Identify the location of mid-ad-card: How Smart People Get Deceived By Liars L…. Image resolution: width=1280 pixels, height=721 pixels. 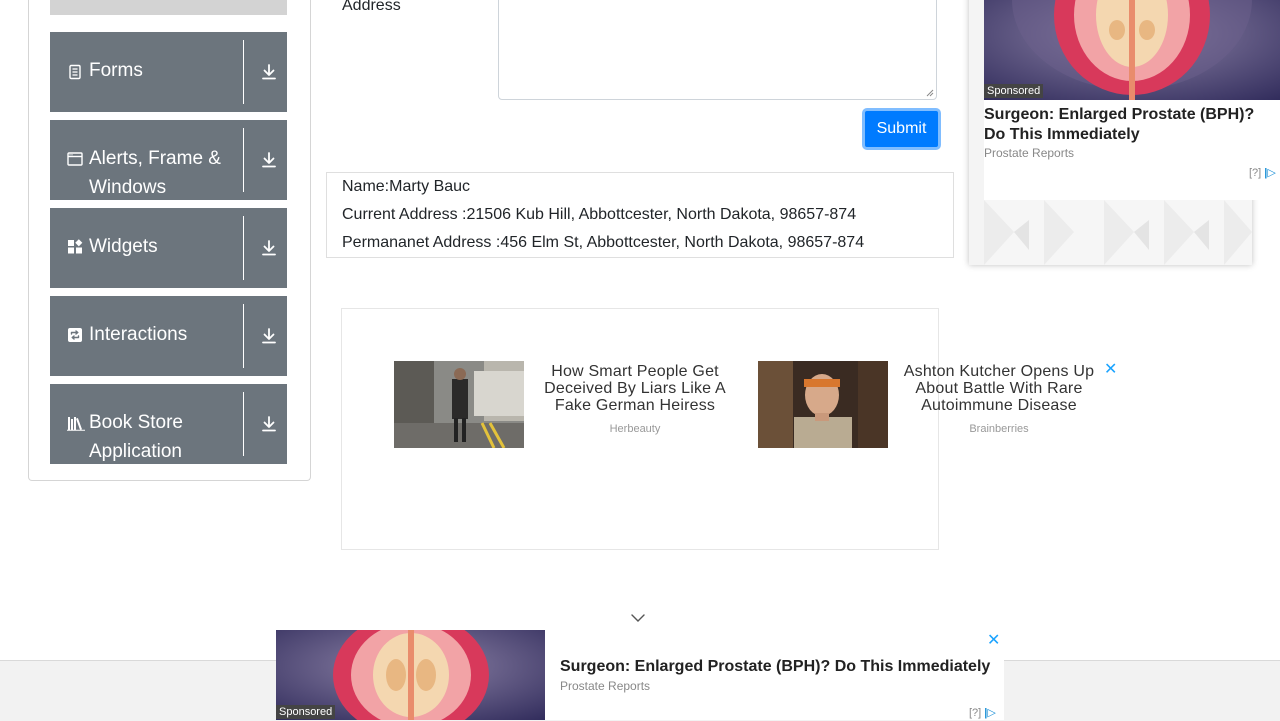
(564, 406).